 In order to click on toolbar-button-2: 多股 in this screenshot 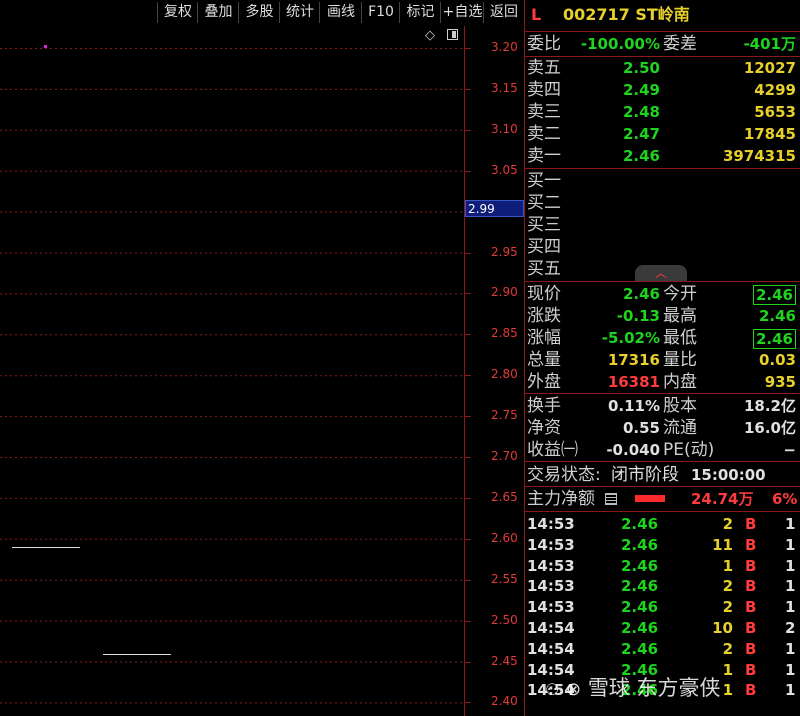, I will do `click(259, 12)`.